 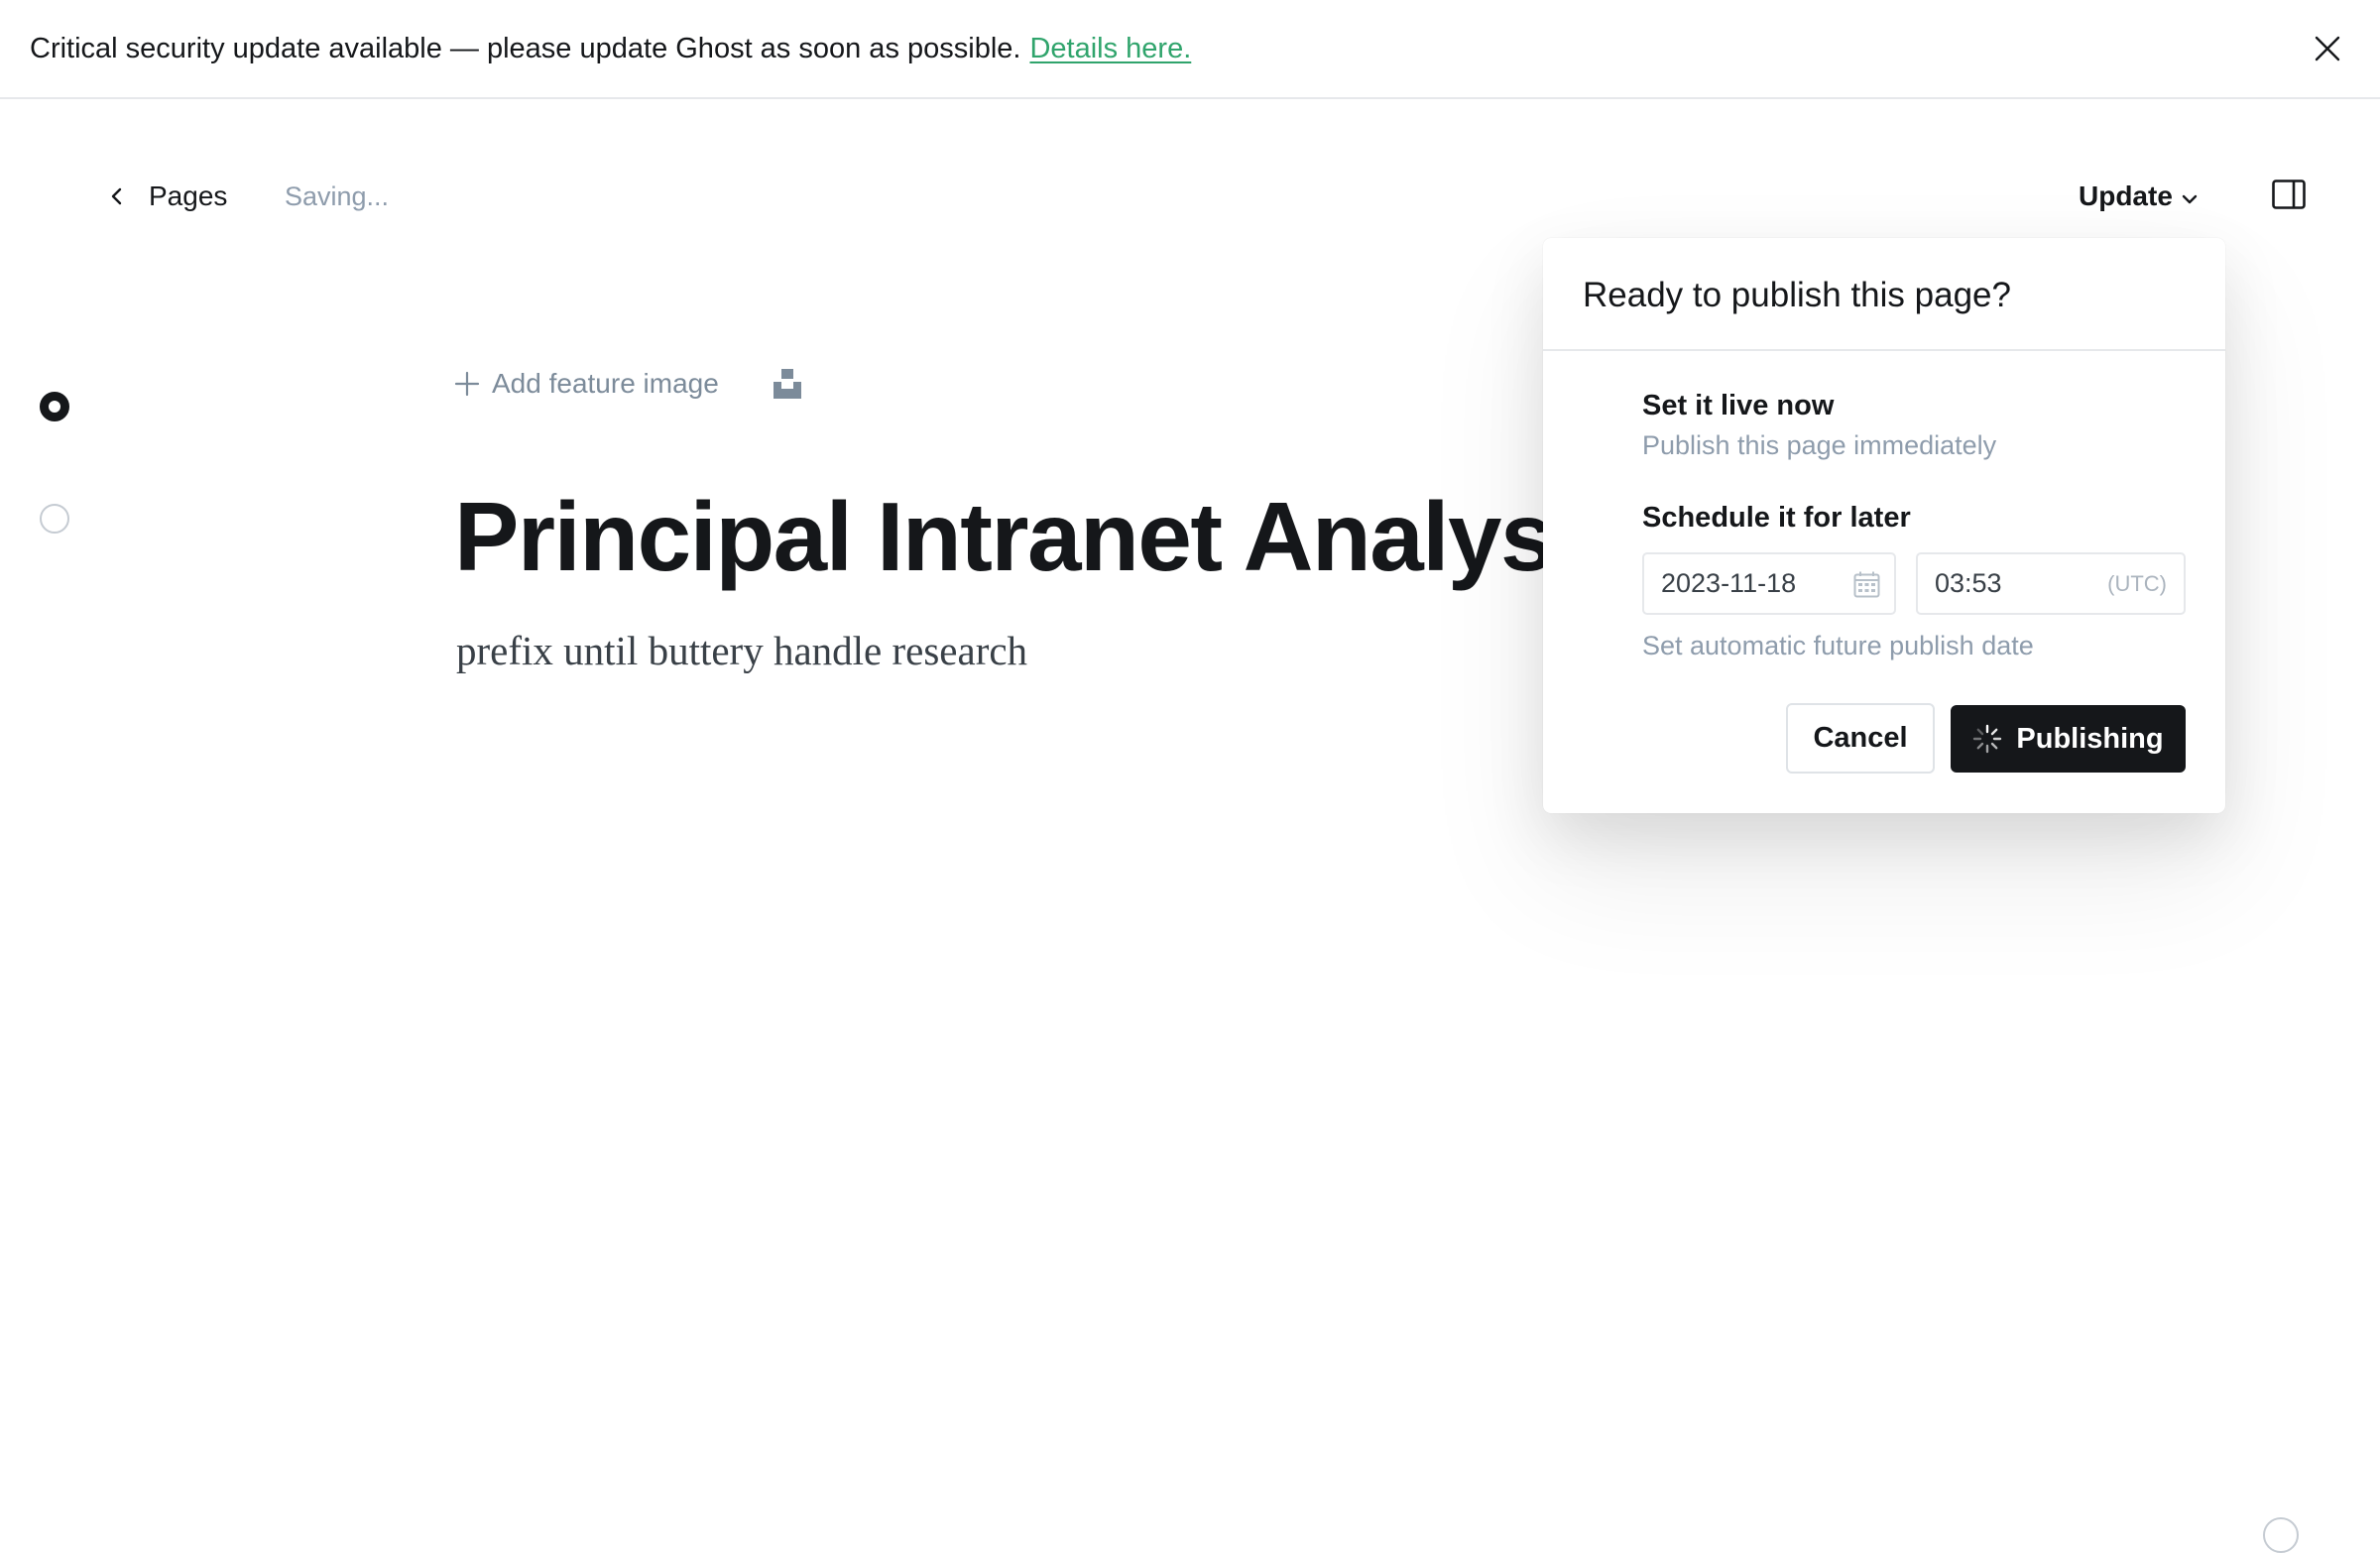 What do you see at coordinates (54, 406) in the screenshot?
I see `radio-set-live-now` at bounding box center [54, 406].